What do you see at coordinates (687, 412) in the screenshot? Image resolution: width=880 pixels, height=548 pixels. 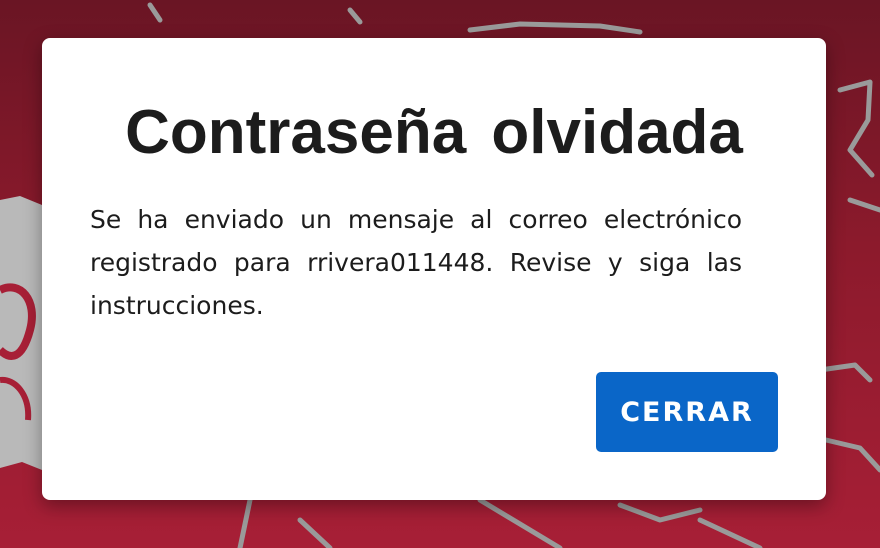 I see `close-button: CERRAR` at bounding box center [687, 412].